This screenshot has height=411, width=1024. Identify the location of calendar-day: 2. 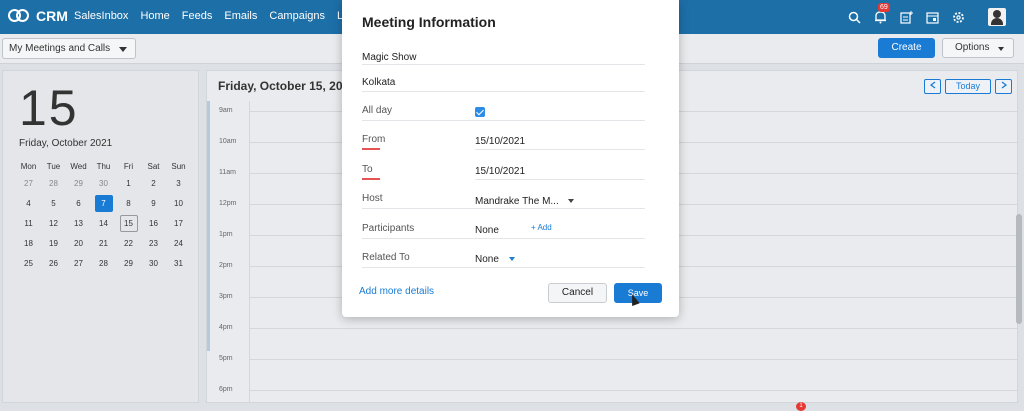
(153, 183).